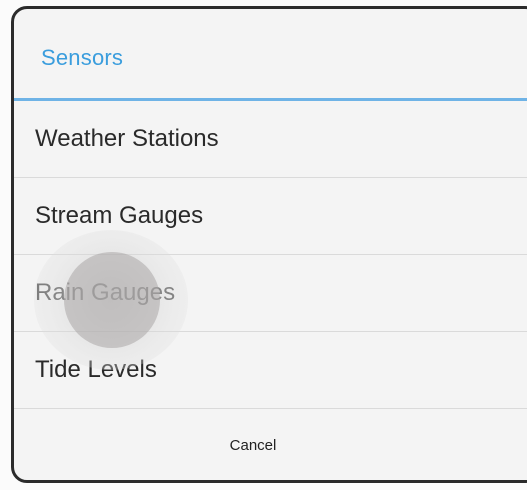 Image resolution: width=527 pixels, height=490 pixels. I want to click on cancel-button: Cancel, so click(253, 445).